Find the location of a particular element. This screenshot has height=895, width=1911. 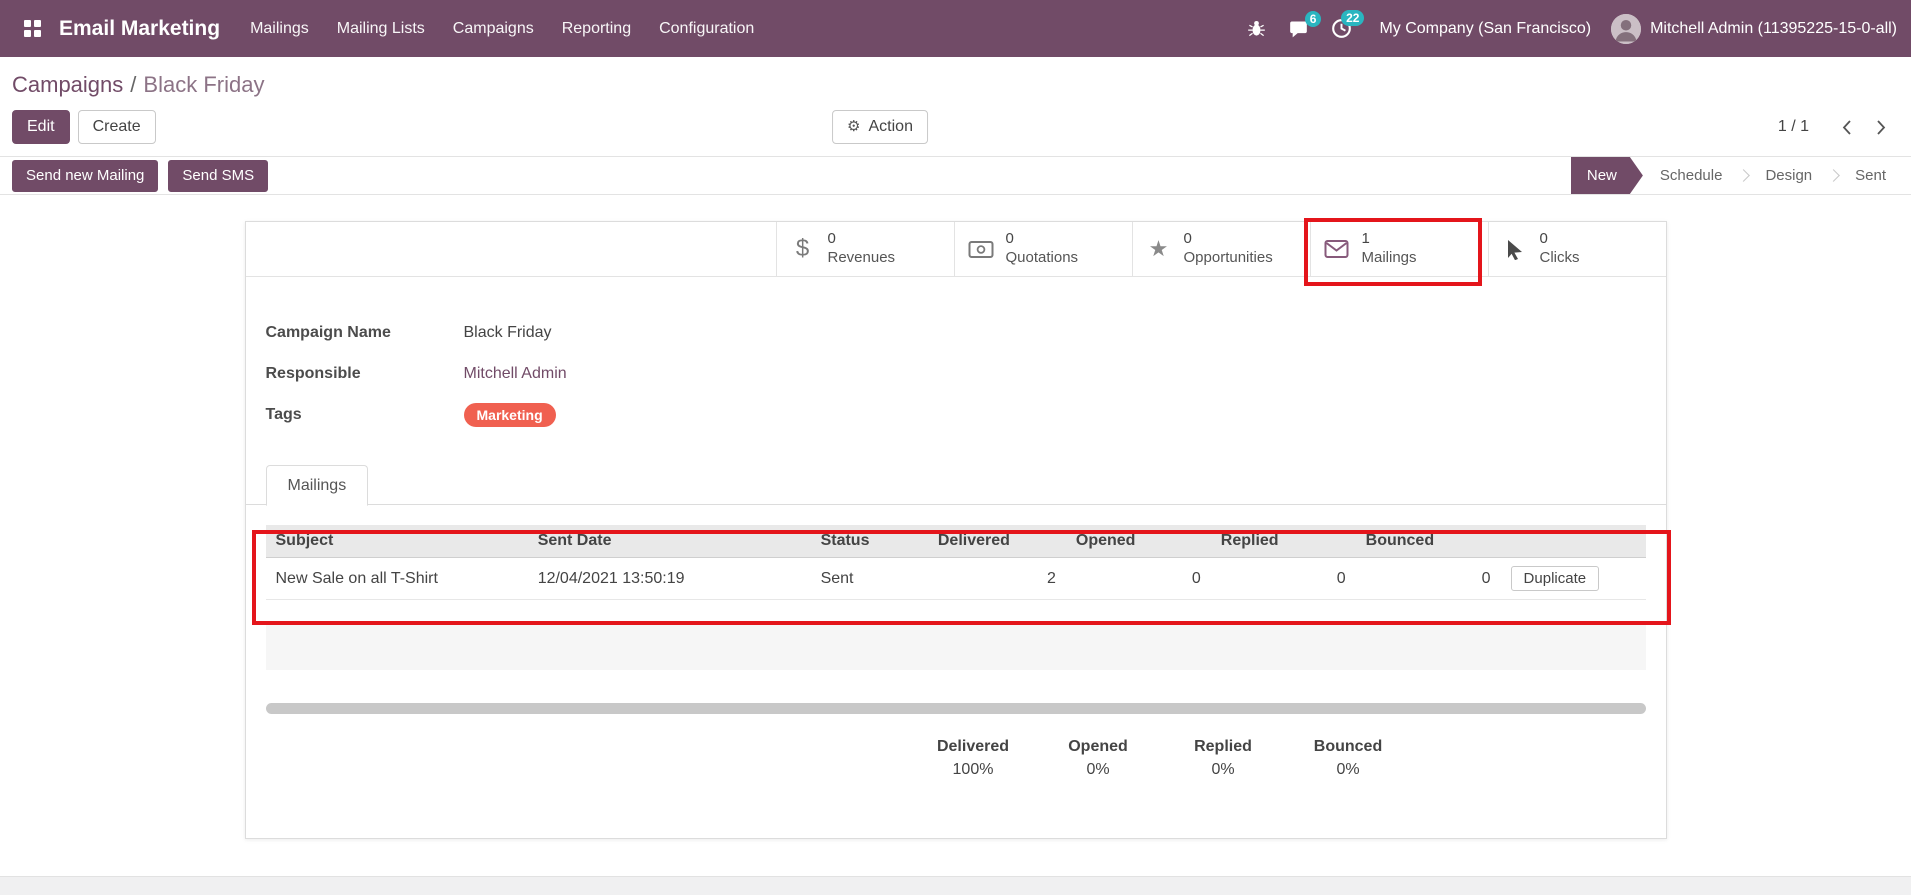

cell-status: Sent is located at coordinates (869, 578).